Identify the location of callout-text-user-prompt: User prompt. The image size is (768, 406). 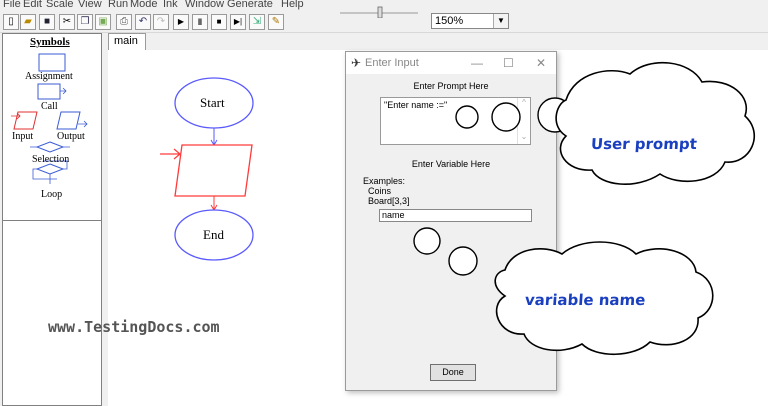
(644, 144).